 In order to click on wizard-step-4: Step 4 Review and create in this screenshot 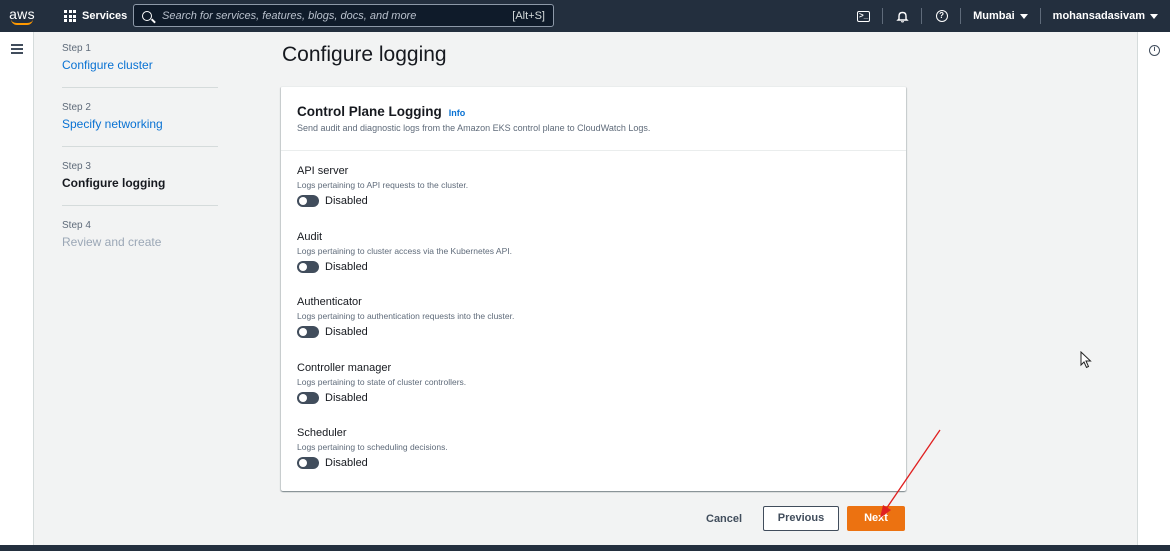, I will do `click(140, 241)`.